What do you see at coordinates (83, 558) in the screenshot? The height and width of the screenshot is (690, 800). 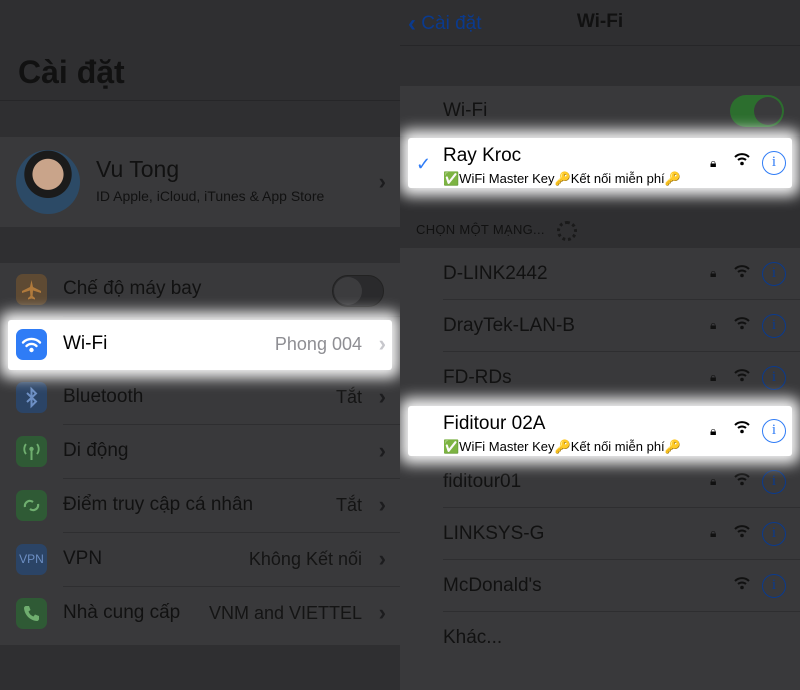 I see `settings-row-label: VPN` at bounding box center [83, 558].